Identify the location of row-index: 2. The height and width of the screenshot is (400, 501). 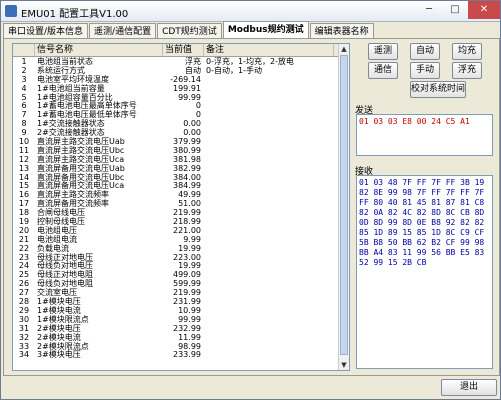
(24, 70).